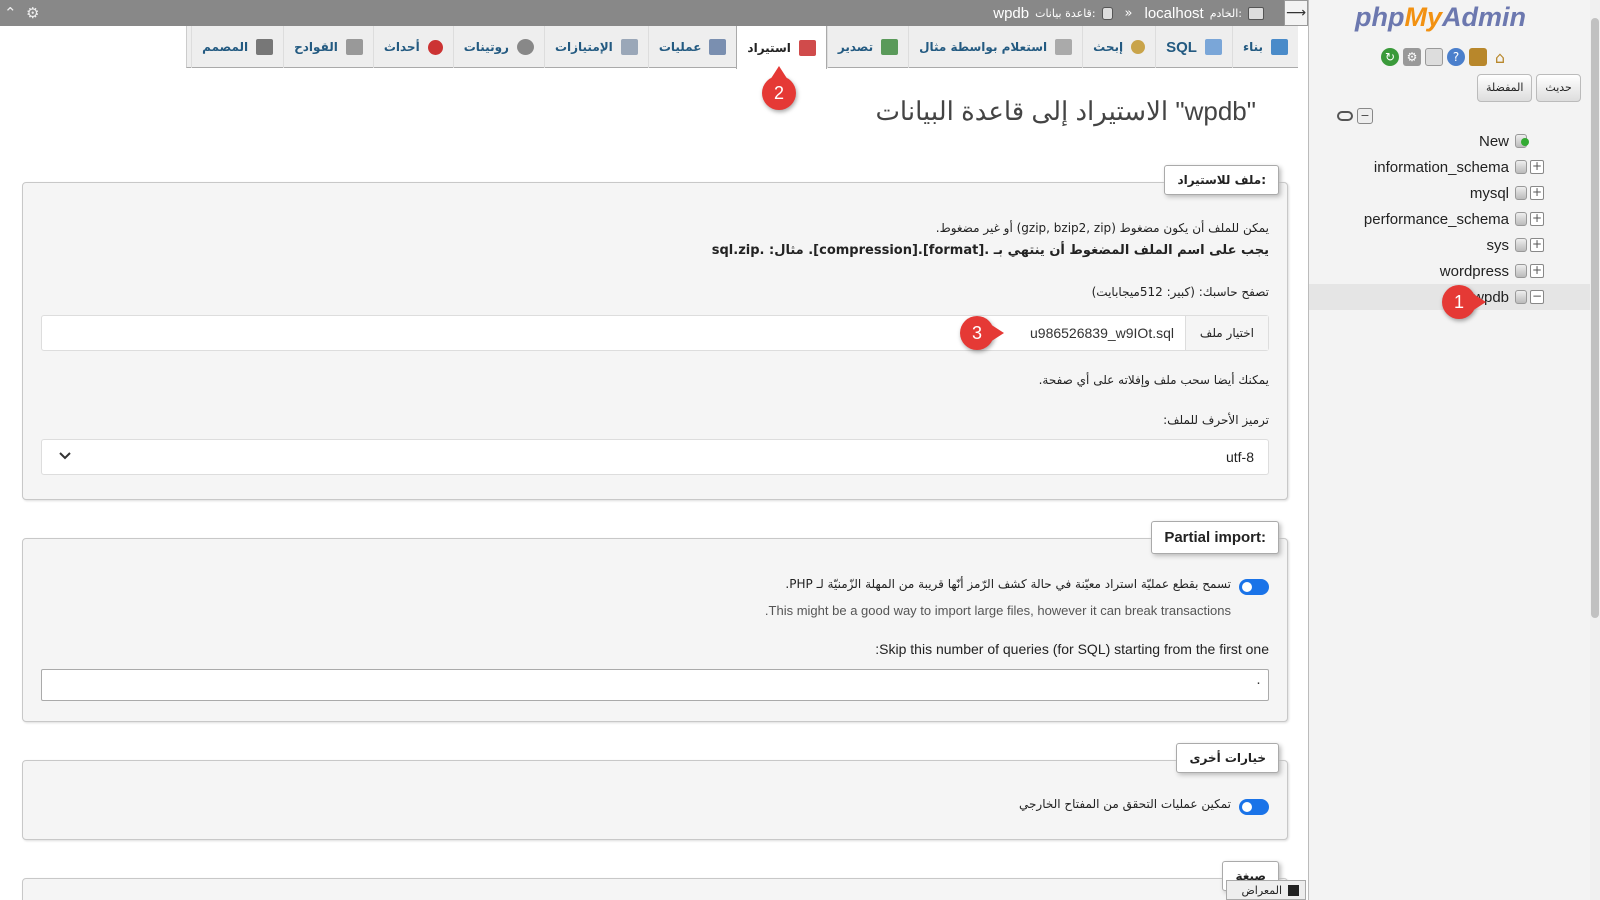 This screenshot has height=900, width=1600. Describe the element at coordinates (1434, 57) in the screenshot. I see `docs-icon` at that location.